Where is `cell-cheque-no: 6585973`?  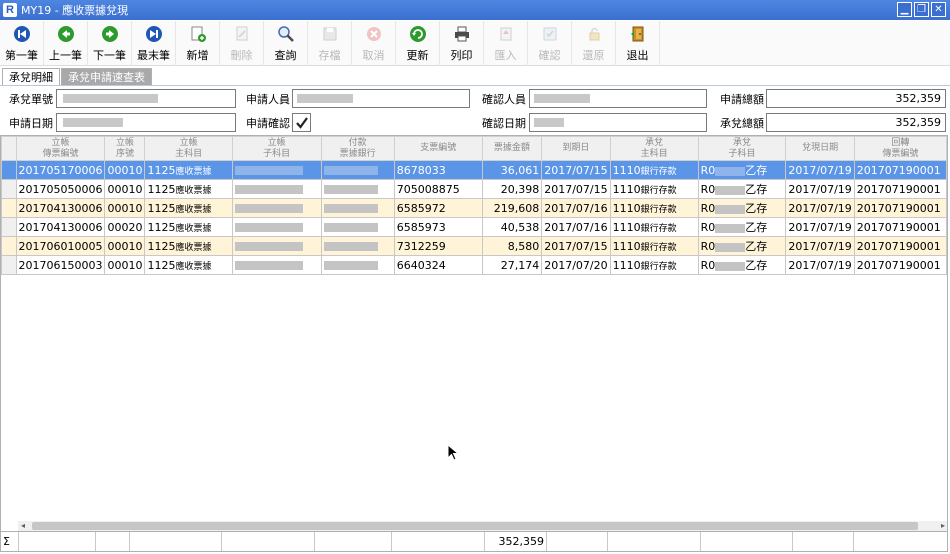
cell-cheque-no: 6585973 is located at coordinates (438, 227).